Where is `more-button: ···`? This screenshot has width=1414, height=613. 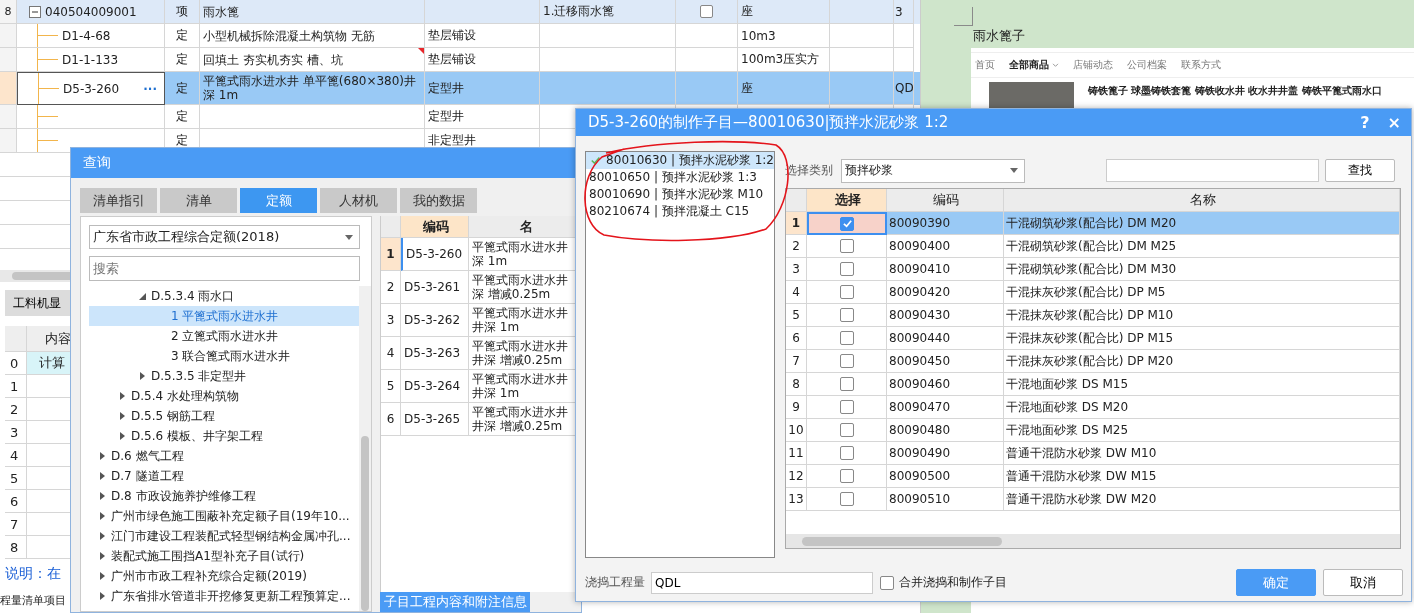
more-button: ··· is located at coordinates (152, 88).